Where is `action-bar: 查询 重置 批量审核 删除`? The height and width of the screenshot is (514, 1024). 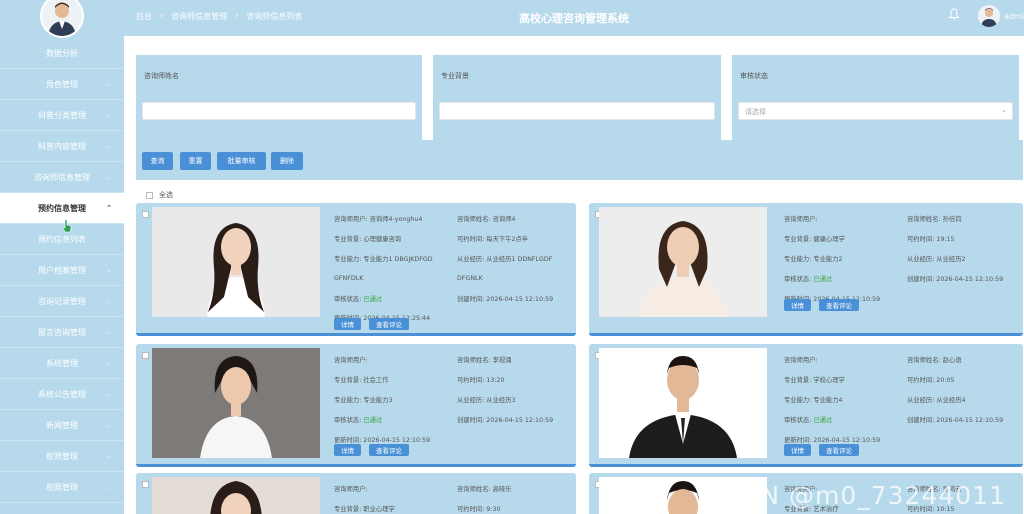
action-bar: 查询 重置 批量审核 删除 is located at coordinates (579, 160).